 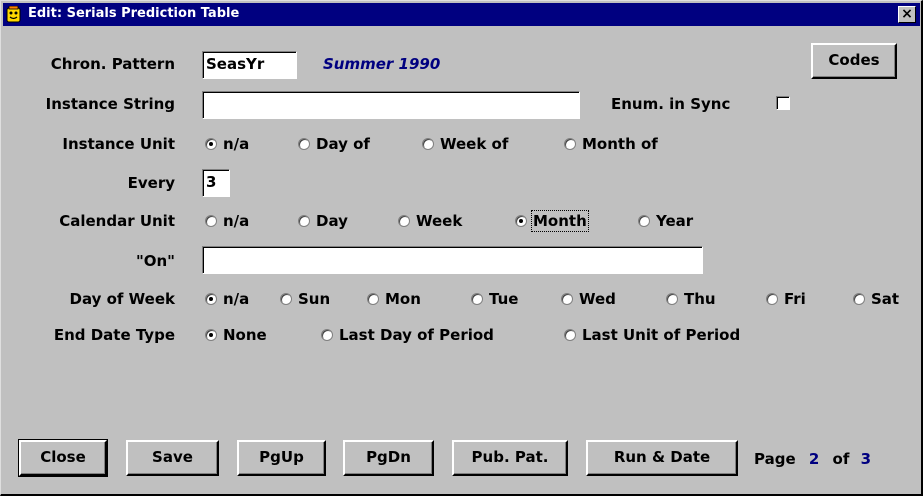 I want to click on instance-unit-label: Instance Unit, so click(x=118, y=144).